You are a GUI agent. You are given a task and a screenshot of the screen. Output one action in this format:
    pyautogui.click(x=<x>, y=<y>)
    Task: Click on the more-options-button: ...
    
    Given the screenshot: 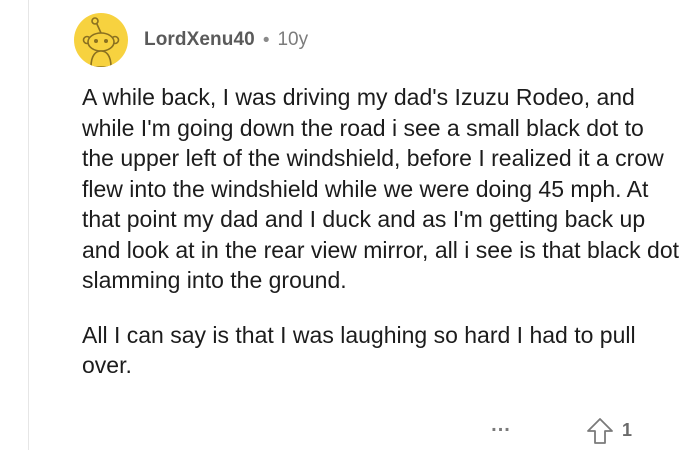 What is the action you would take?
    pyautogui.click(x=501, y=428)
    